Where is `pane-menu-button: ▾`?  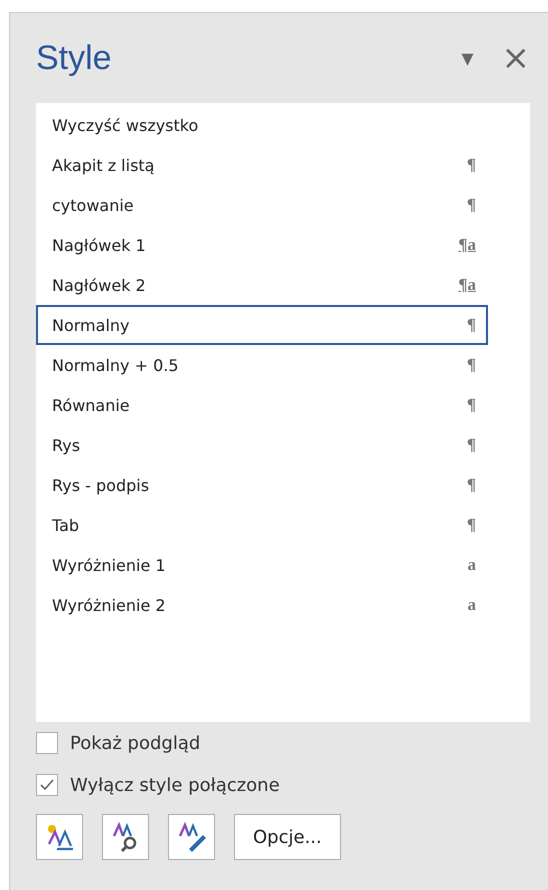 pane-menu-button: ▾ is located at coordinates (467, 58).